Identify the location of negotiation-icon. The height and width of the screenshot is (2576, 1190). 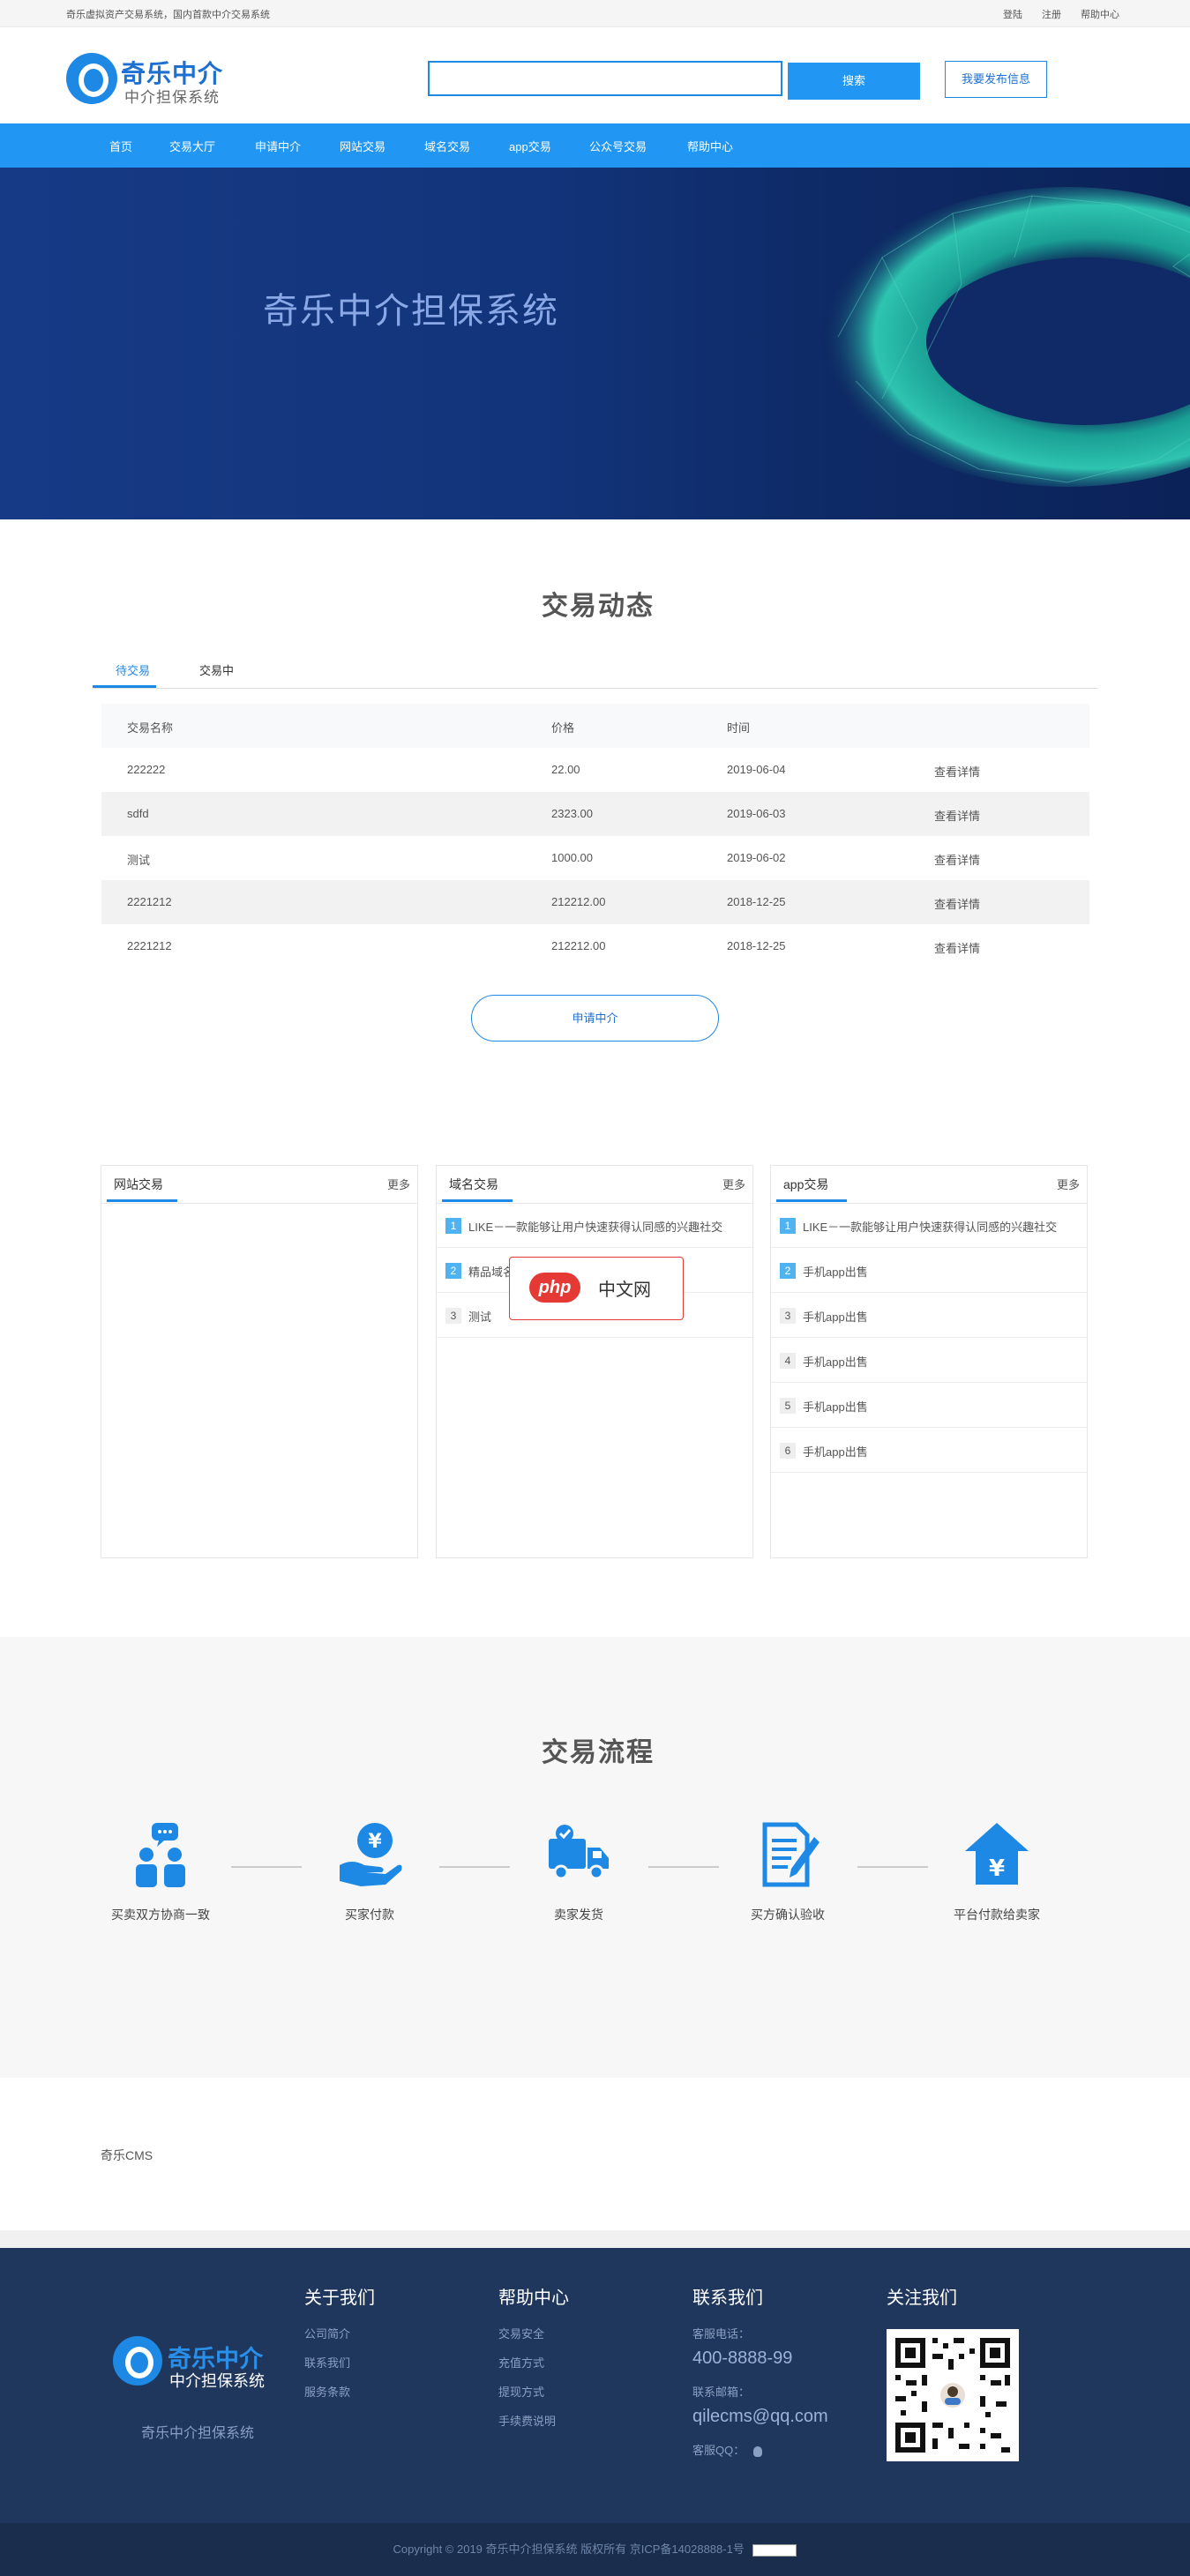
(160, 1854).